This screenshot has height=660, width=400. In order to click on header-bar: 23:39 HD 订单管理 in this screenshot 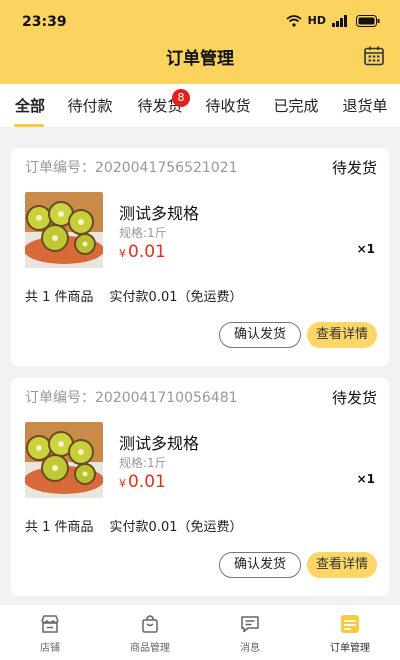, I will do `click(200, 42)`.